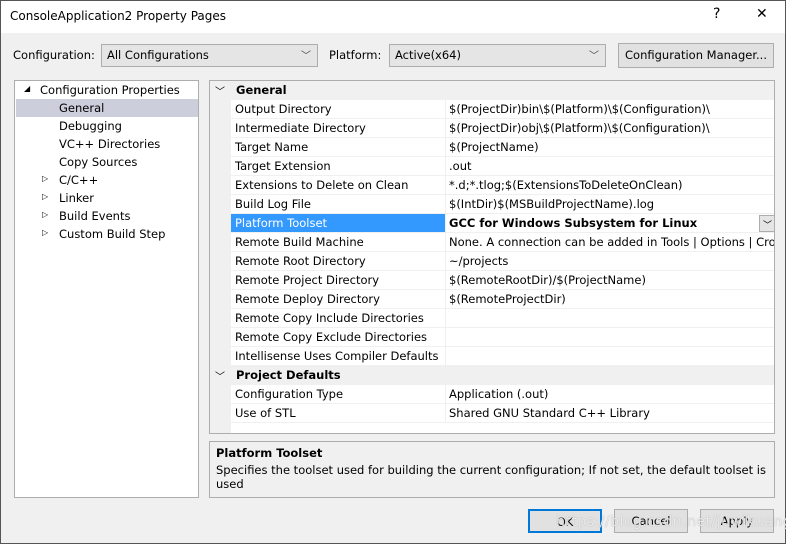 This screenshot has height=544, width=786. Describe the element at coordinates (338, 223) in the screenshot. I see `property-name: Platform Toolset` at that location.